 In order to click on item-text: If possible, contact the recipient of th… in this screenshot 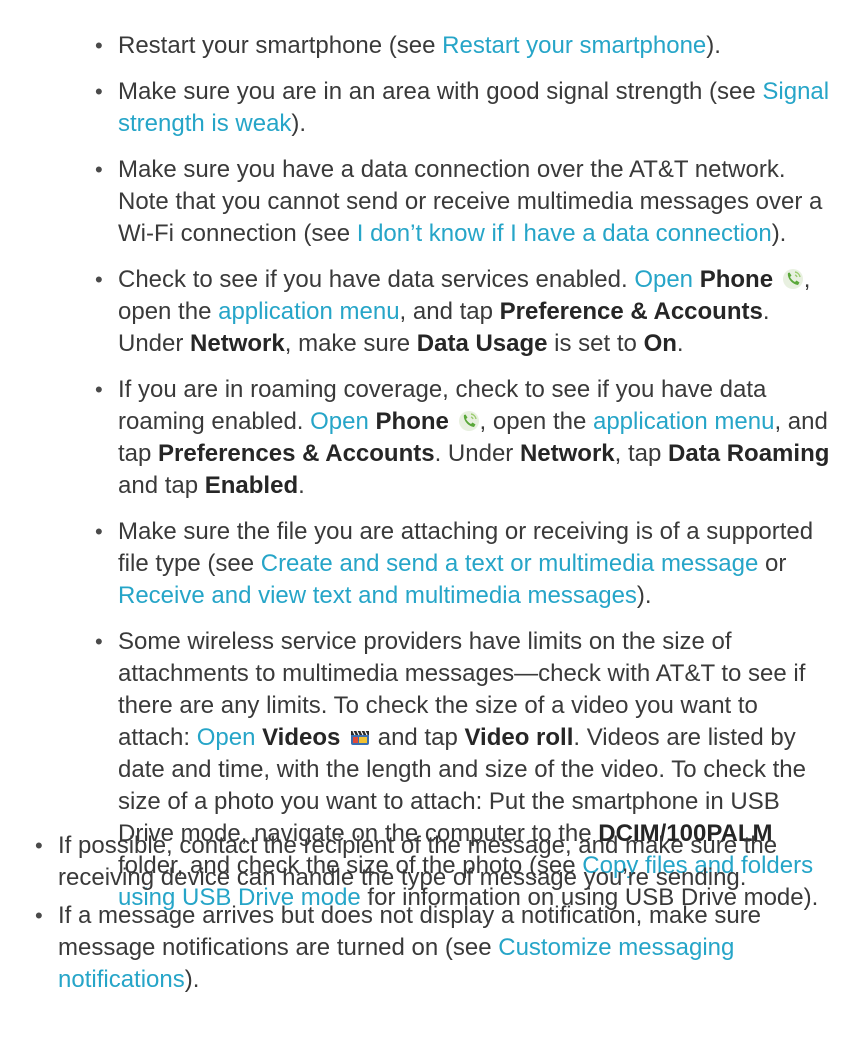, I will do `click(418, 861)`.